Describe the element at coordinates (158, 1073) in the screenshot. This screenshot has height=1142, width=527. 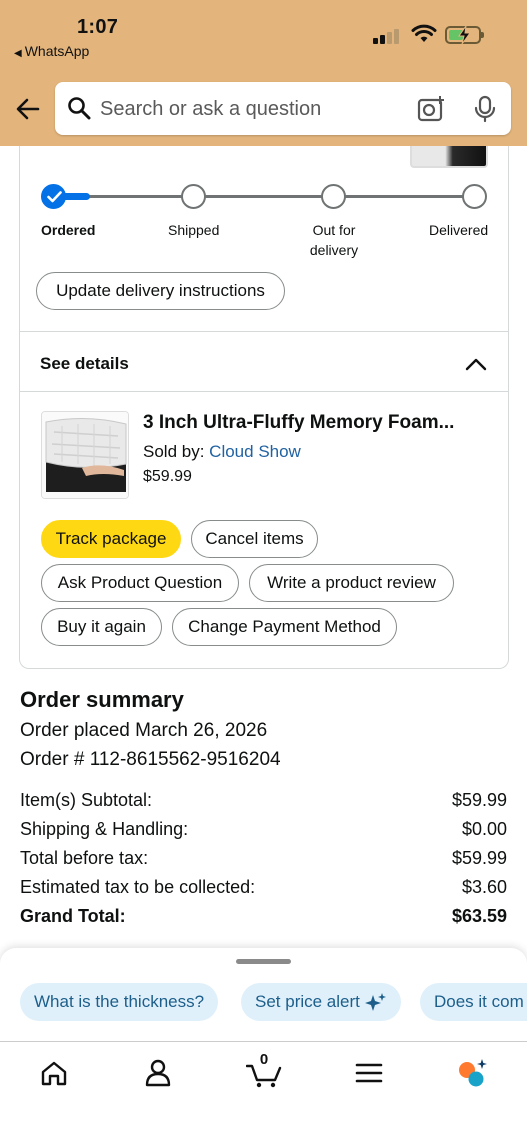
I see `account-icon` at that location.